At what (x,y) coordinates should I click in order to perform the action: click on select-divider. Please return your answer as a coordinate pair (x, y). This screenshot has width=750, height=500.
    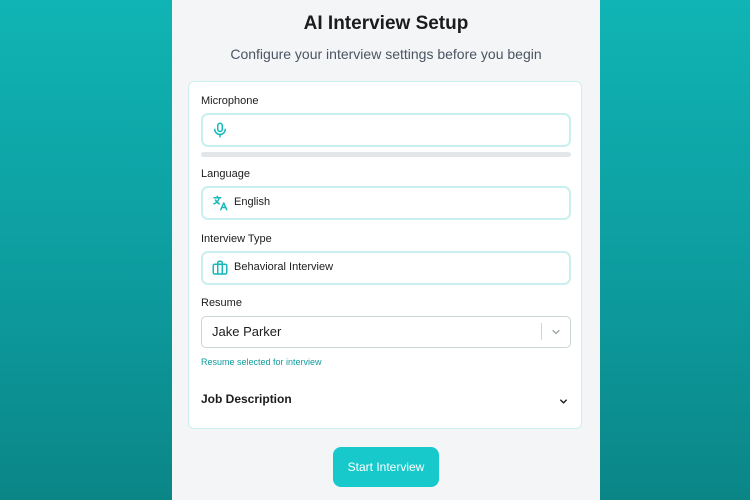
    Looking at the image, I should click on (541, 331).